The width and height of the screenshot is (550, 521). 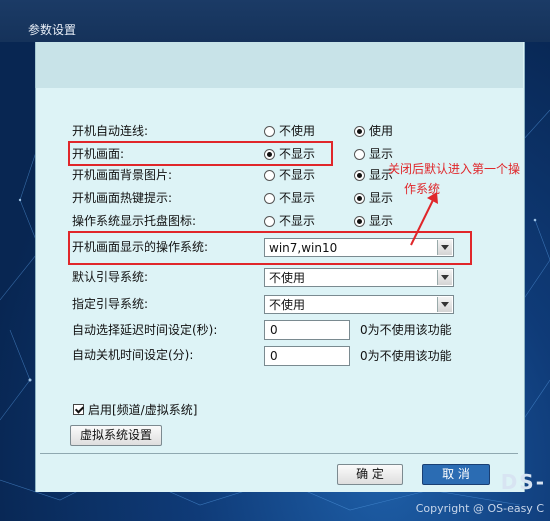 I want to click on dialog-header-band, so click(x=279, y=65).